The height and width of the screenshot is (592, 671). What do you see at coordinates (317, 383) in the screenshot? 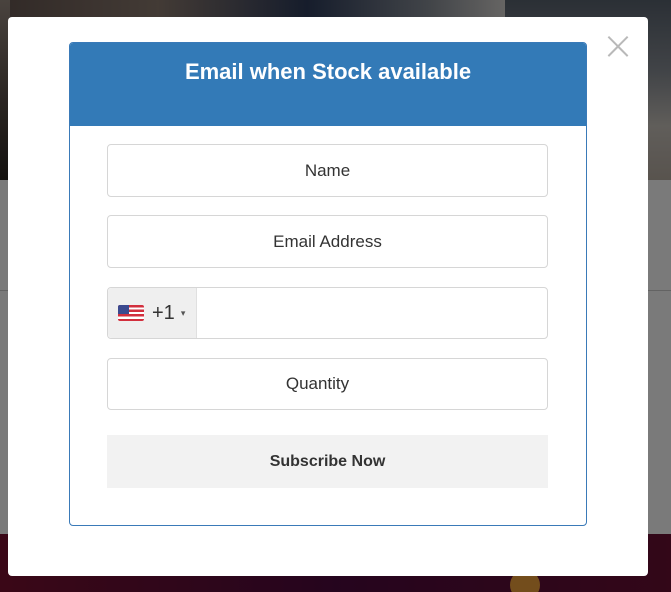
I see `quantity-placeholder: Quantity` at bounding box center [317, 383].